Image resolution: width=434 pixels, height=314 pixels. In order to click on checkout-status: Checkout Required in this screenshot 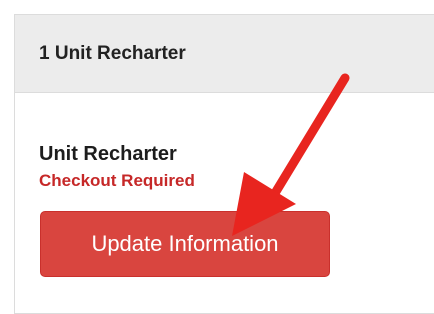, I will do `click(117, 180)`.